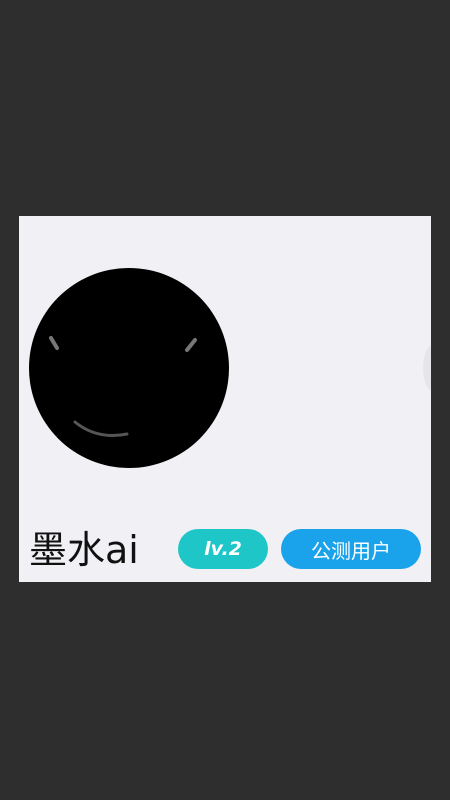 This screenshot has width=450, height=800. I want to click on avatar, so click(129, 368).